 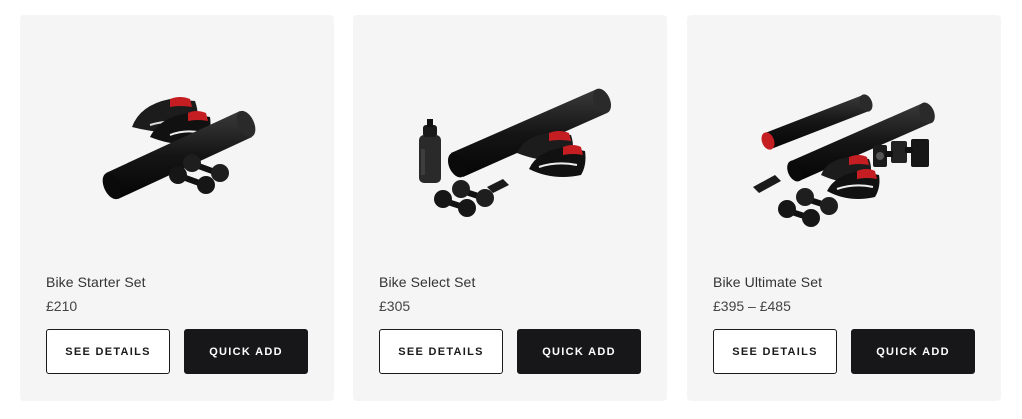 What do you see at coordinates (62, 306) in the screenshot?
I see `product-price: £210` at bounding box center [62, 306].